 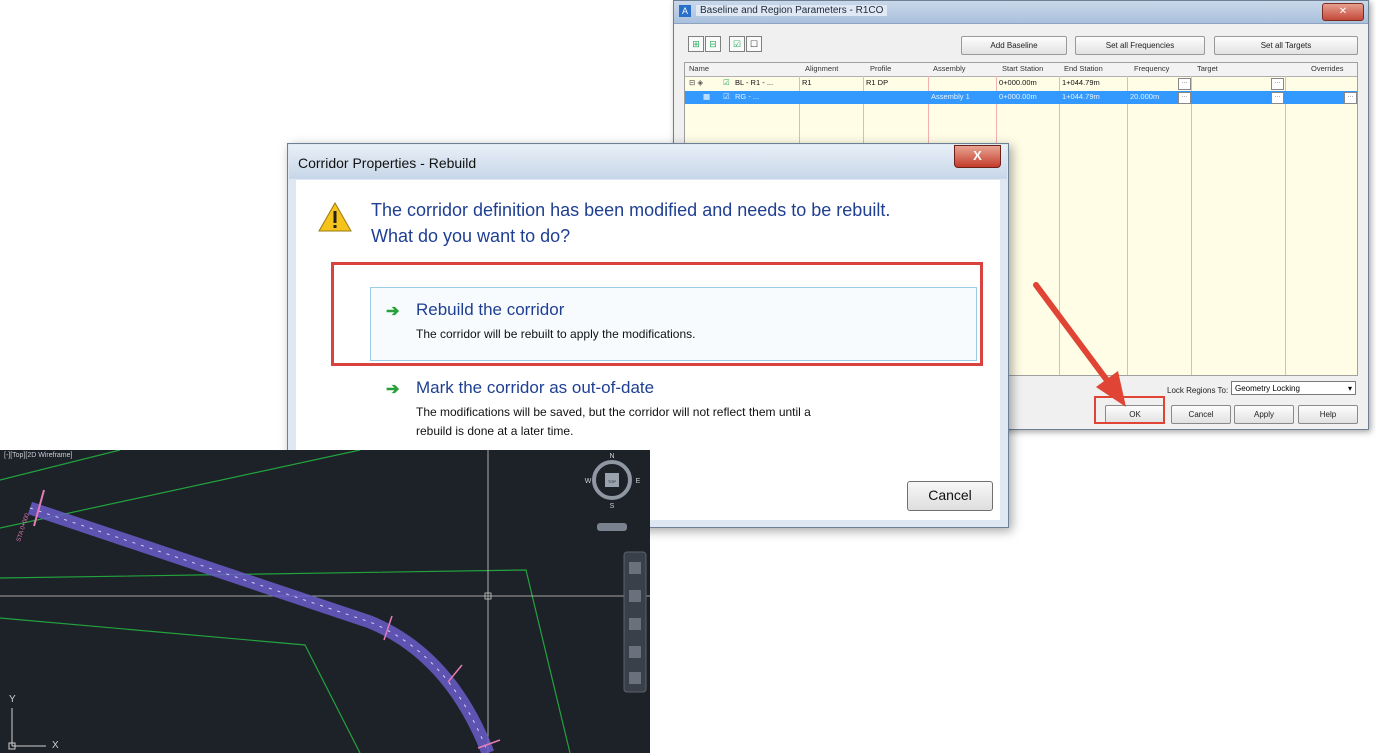 What do you see at coordinates (612, 506) in the screenshot?
I see `compass-s: S` at bounding box center [612, 506].